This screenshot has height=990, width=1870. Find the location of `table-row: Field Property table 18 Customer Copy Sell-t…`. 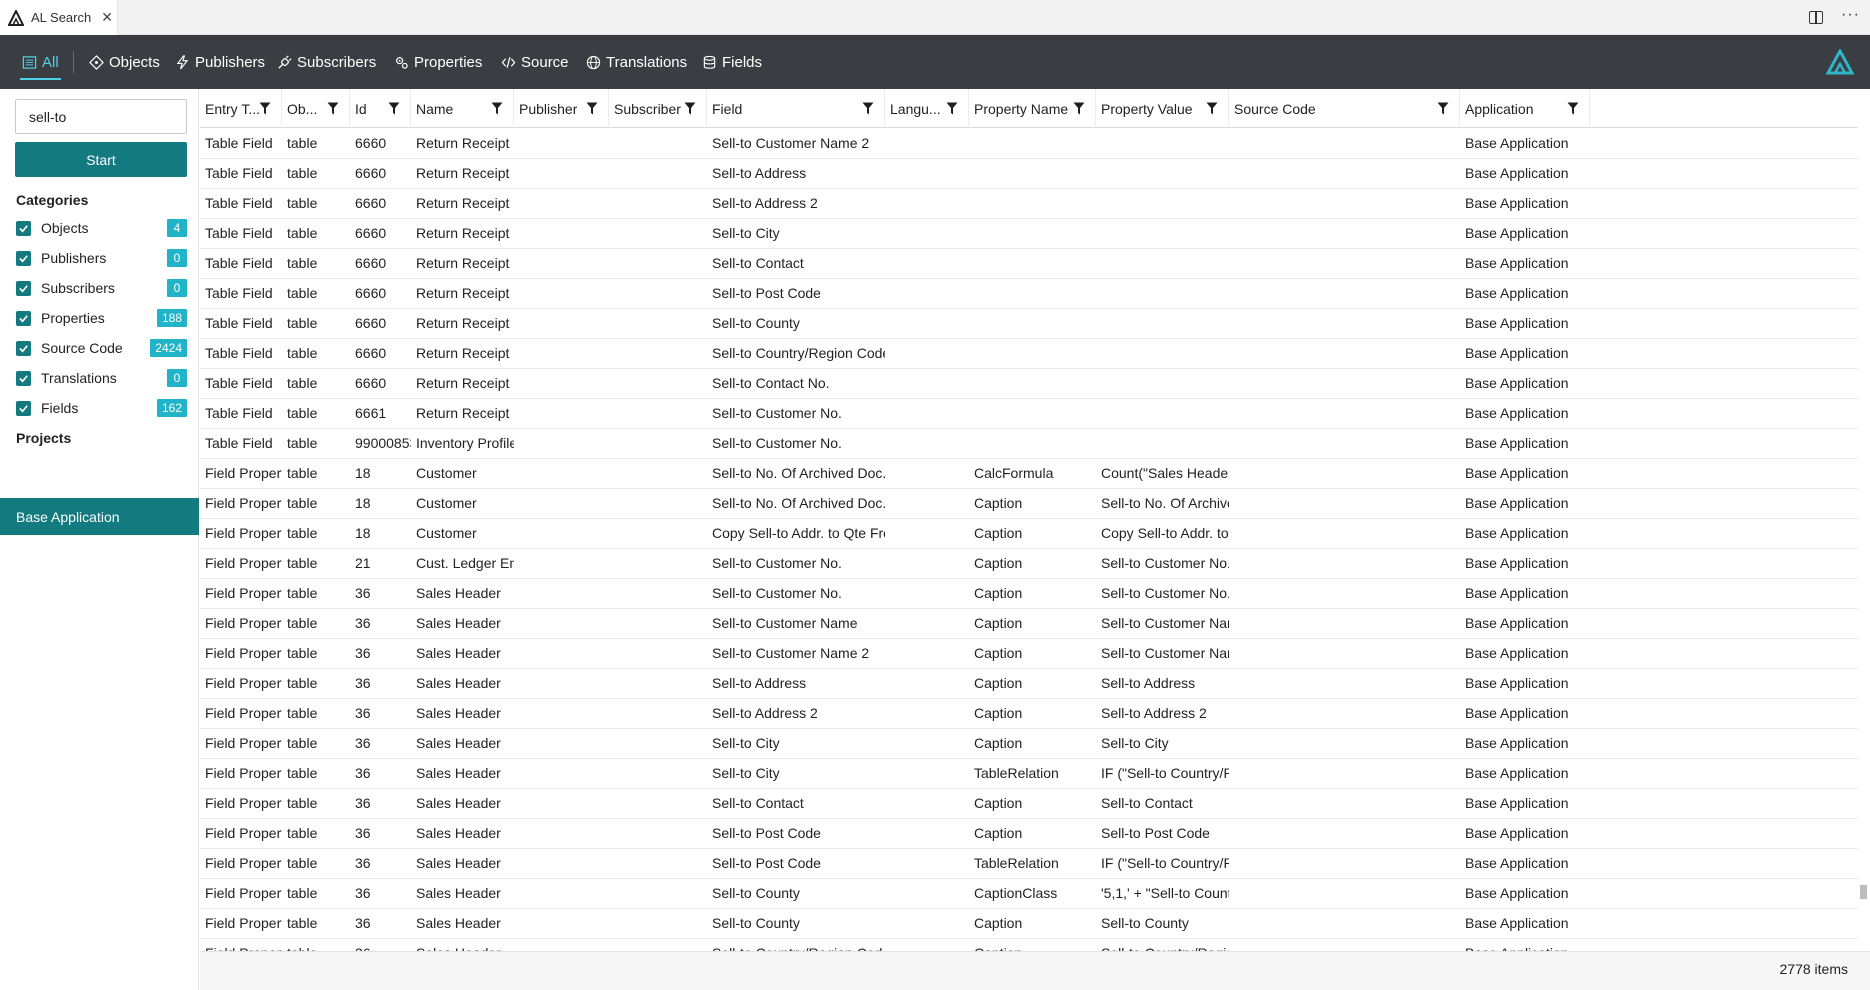

table-row: Field Property table 18 Customer Copy Sell-t… is located at coordinates (1029, 534).